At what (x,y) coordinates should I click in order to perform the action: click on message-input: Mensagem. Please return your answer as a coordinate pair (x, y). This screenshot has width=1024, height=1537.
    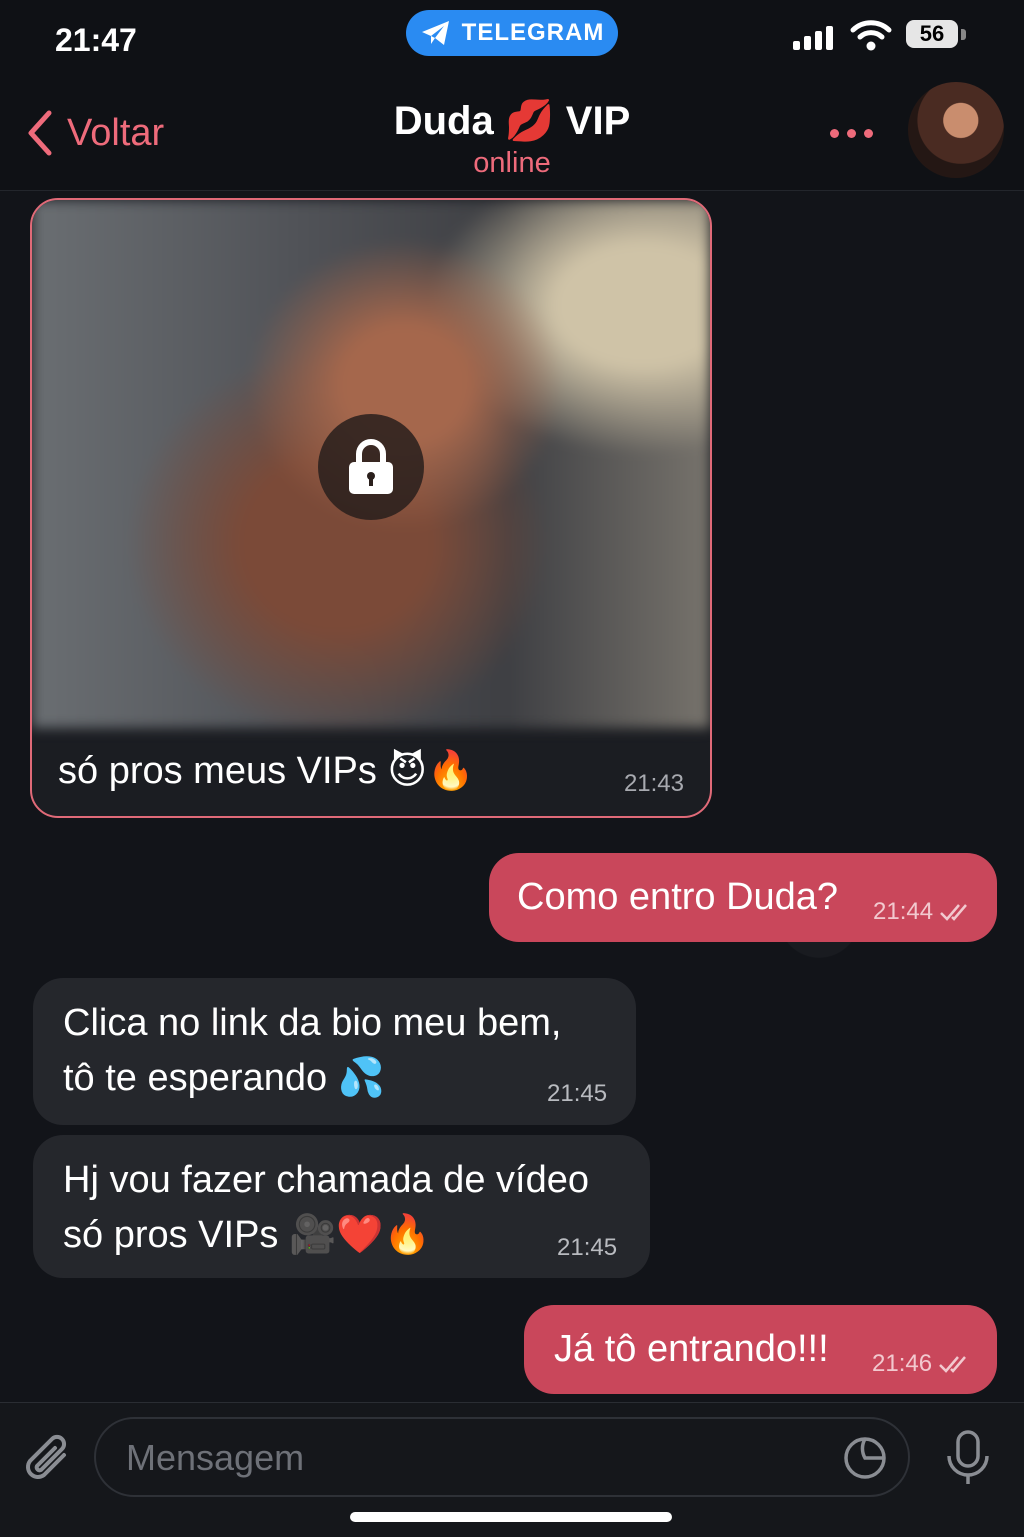
    Looking at the image, I should click on (502, 1457).